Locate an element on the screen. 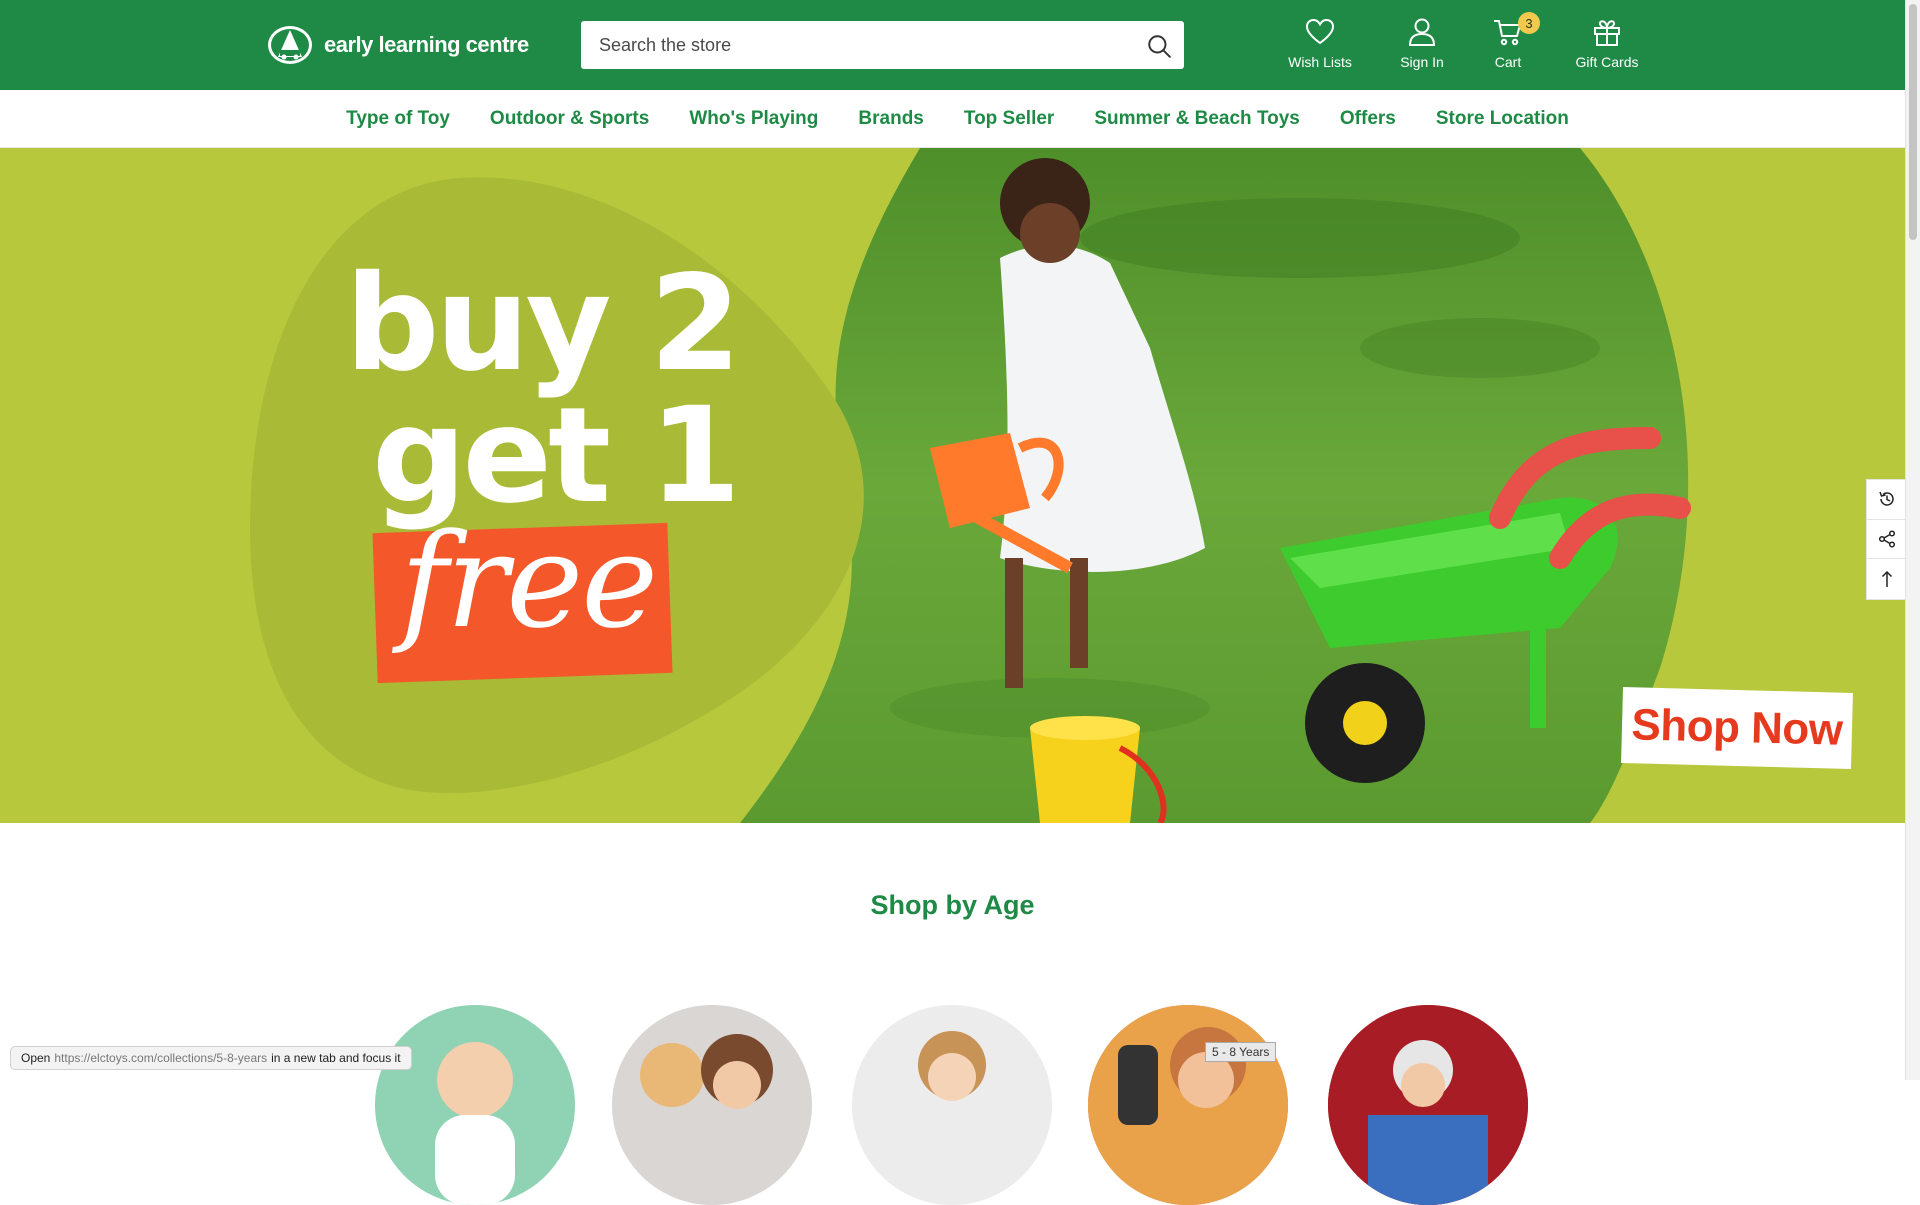  search-icon is located at coordinates (1159, 46).